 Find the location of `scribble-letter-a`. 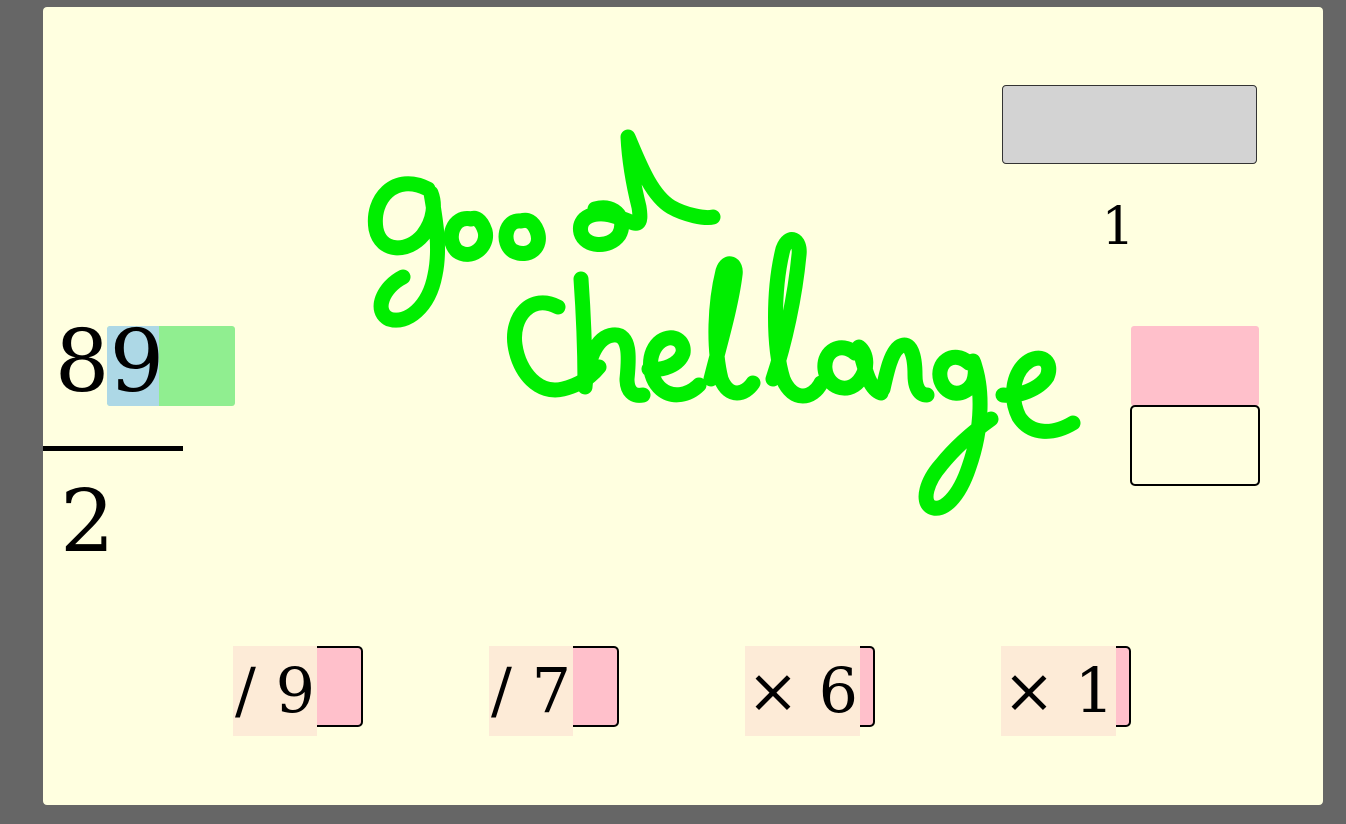

scribble-letter-a is located at coordinates (853, 370).